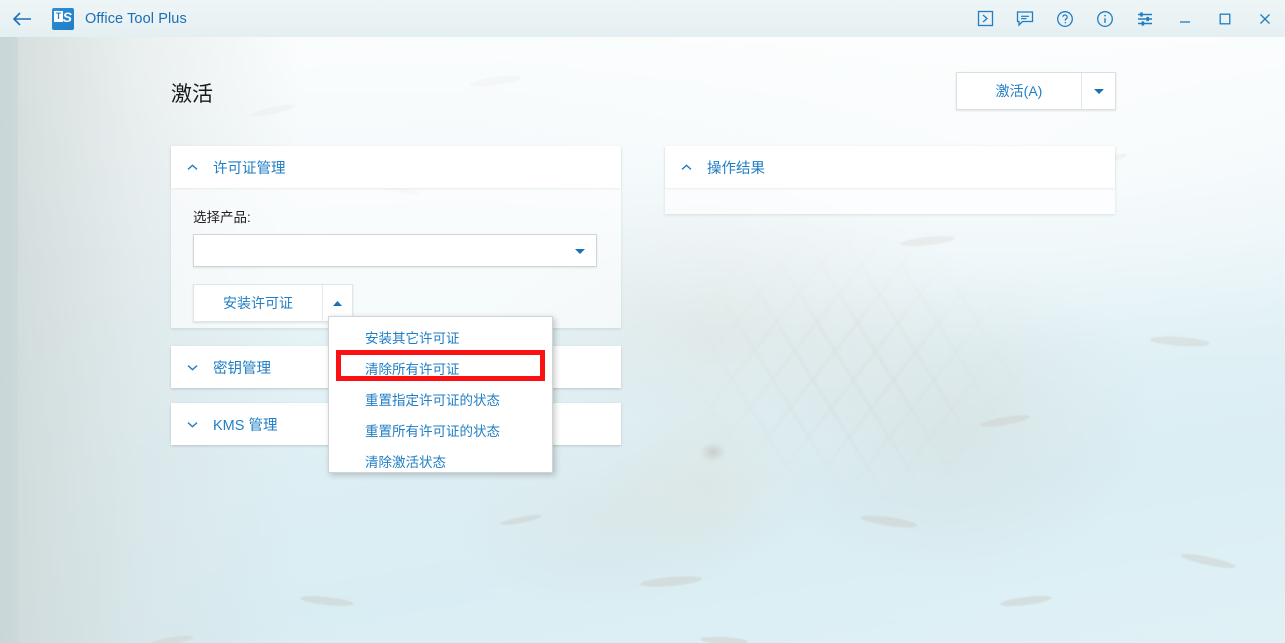 Image resolution: width=1285 pixels, height=643 pixels. I want to click on close-icon, so click(1265, 18).